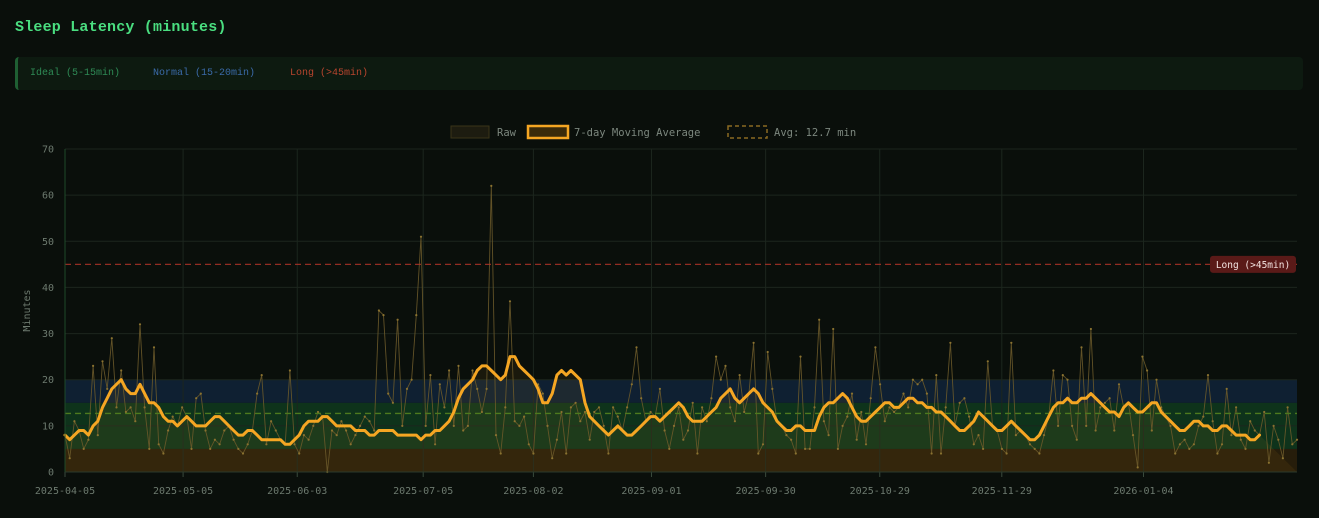  What do you see at coordinates (681, 391) in the screenshot?
I see `zone-normal` at bounding box center [681, 391].